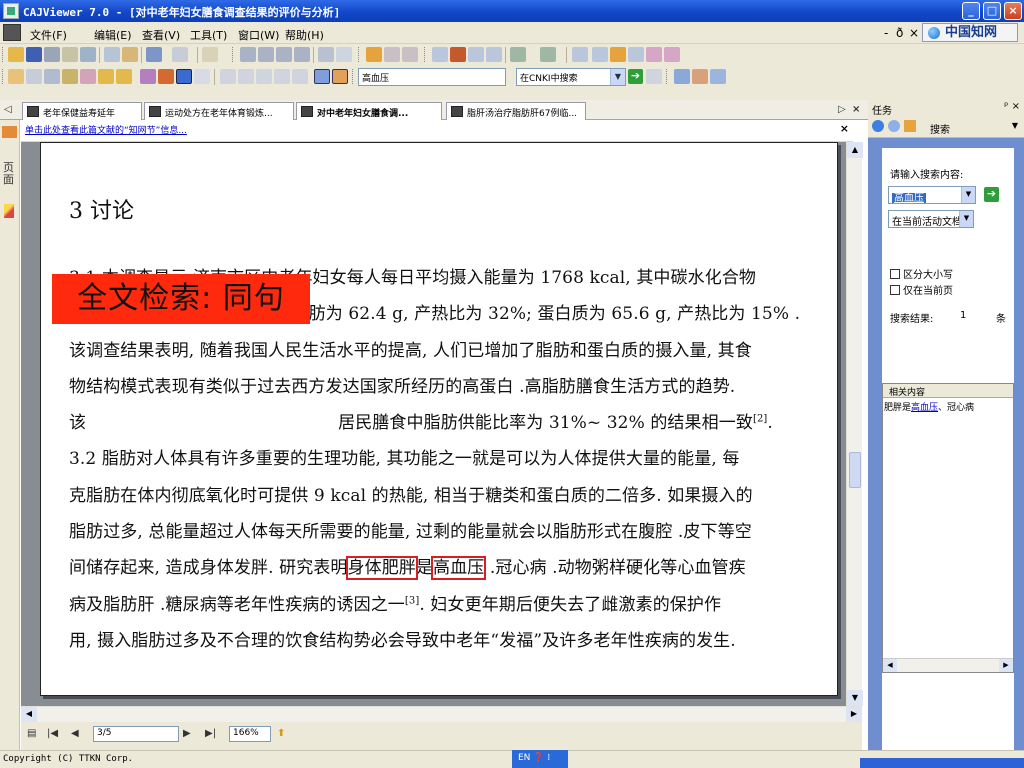 This screenshot has height=768, width=1024. I want to click on tab-scroll-left-icon: ◁, so click(8, 109).